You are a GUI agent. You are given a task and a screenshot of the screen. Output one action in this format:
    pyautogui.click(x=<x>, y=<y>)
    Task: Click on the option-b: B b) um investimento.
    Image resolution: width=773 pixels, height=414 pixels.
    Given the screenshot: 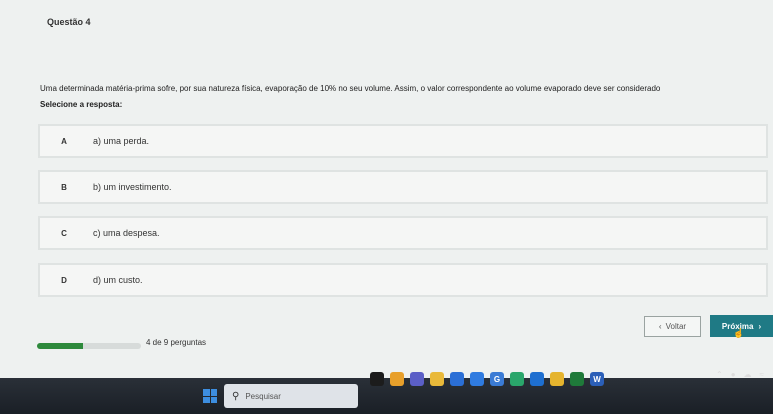 What is the action you would take?
    pyautogui.click(x=403, y=187)
    